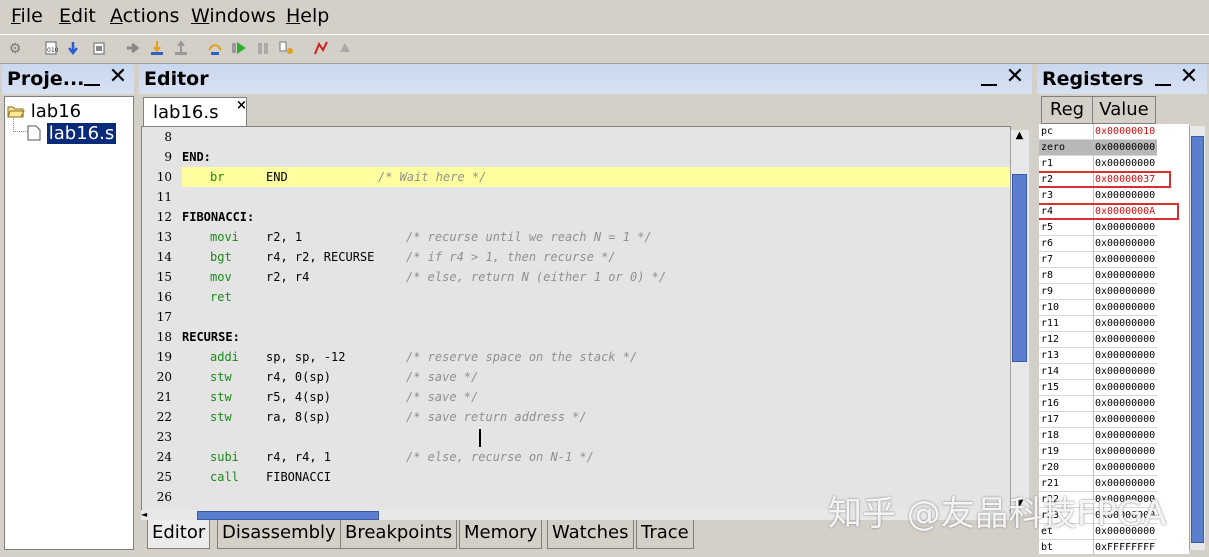 Image resolution: width=1209 pixels, height=557 pixels. I want to click on register-row: r15 0x00000000, so click(1098, 388).